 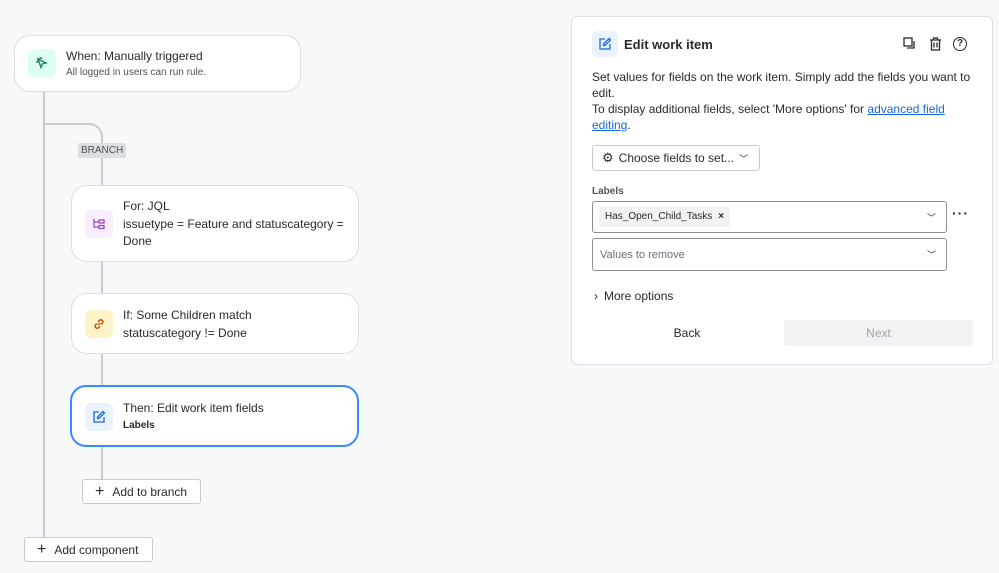 What do you see at coordinates (136, 72) in the screenshot?
I see `trigger-subtitle: All logged in users can run rule.` at bounding box center [136, 72].